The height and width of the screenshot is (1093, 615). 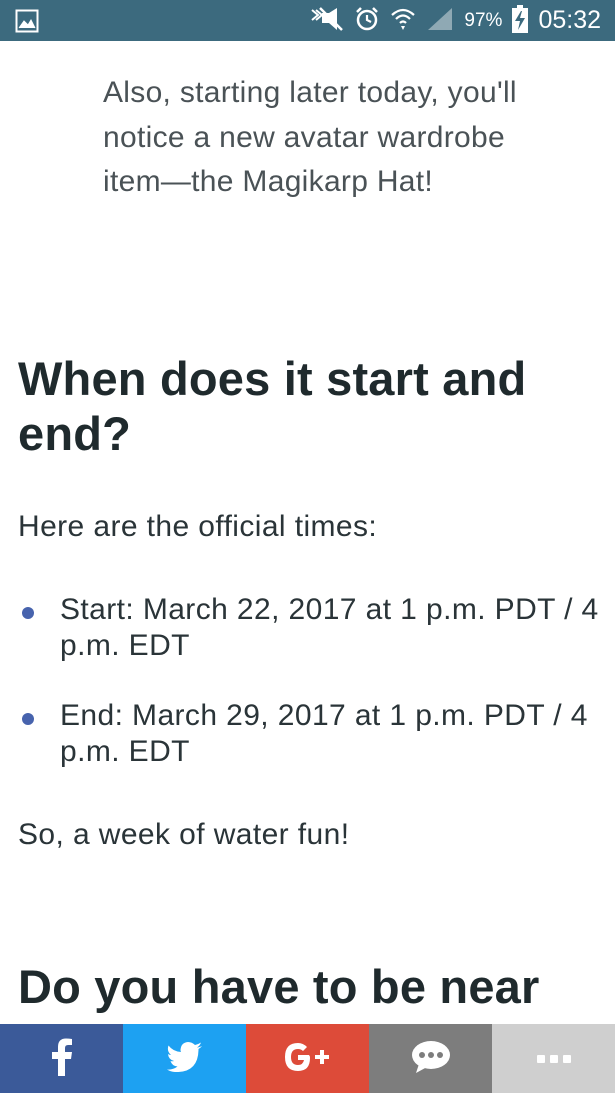 What do you see at coordinates (27, 23) in the screenshot?
I see `gallery-icon` at bounding box center [27, 23].